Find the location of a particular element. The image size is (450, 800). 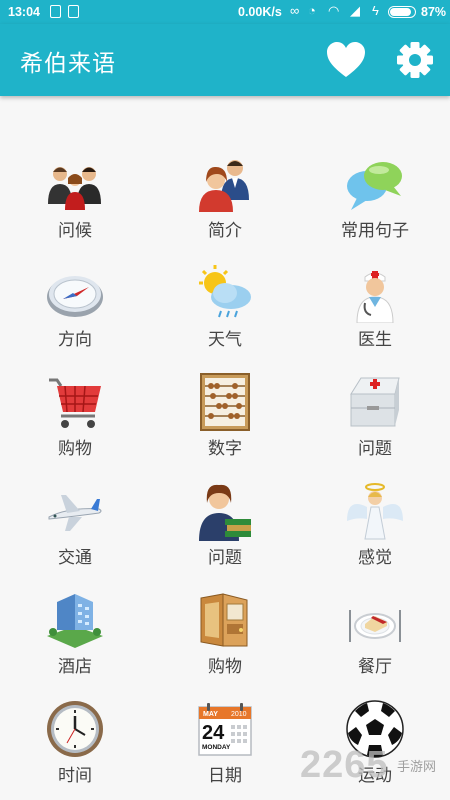

battery-percent: 87% is located at coordinates (434, 12).